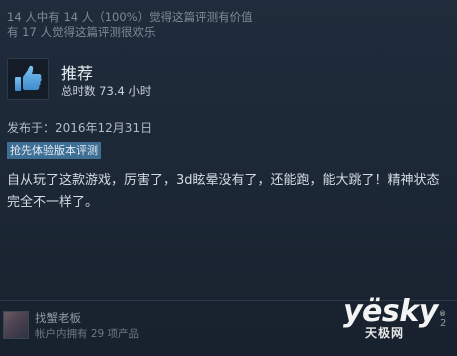  What do you see at coordinates (58, 318) in the screenshot?
I see `author-name: 找蟹老板` at bounding box center [58, 318].